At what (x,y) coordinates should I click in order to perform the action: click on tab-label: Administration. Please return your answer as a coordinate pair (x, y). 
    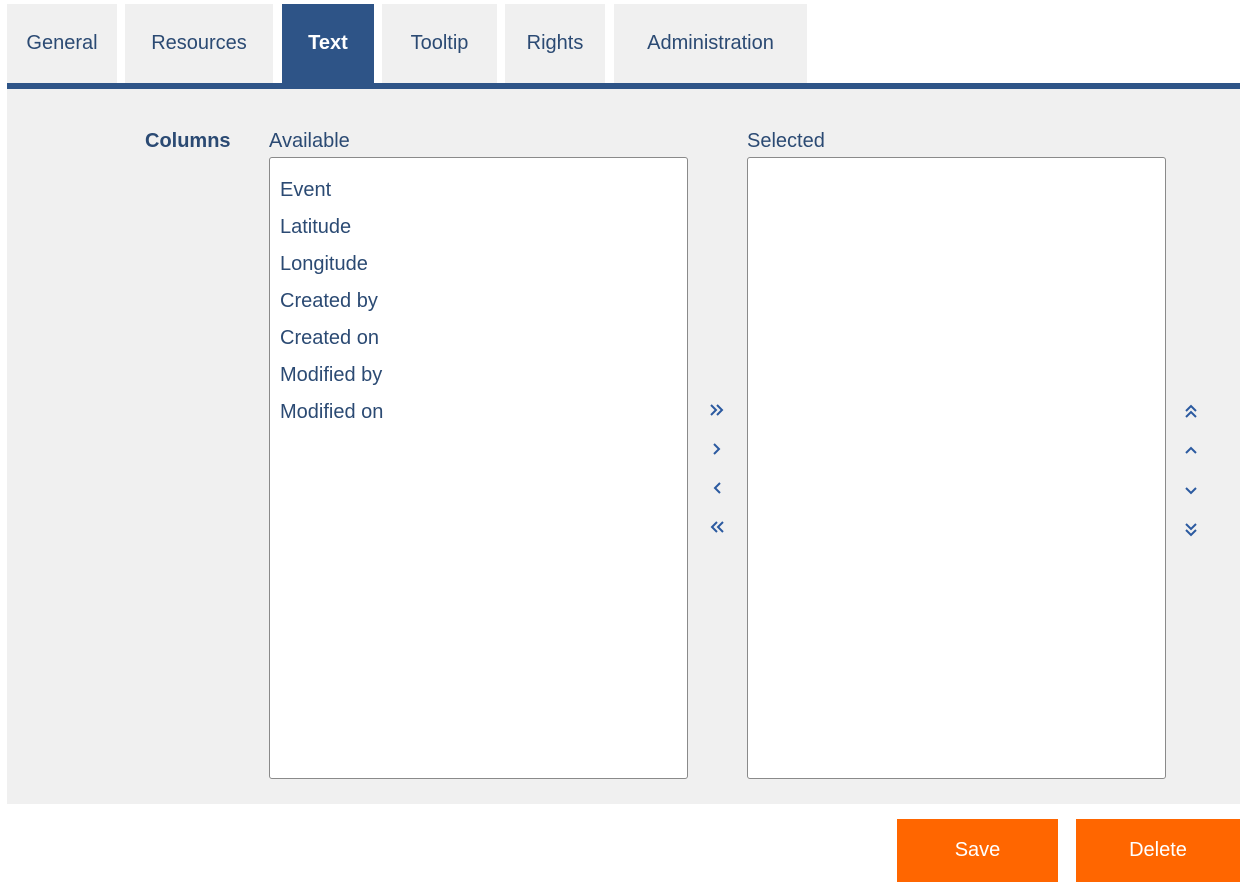
    Looking at the image, I should click on (710, 43).